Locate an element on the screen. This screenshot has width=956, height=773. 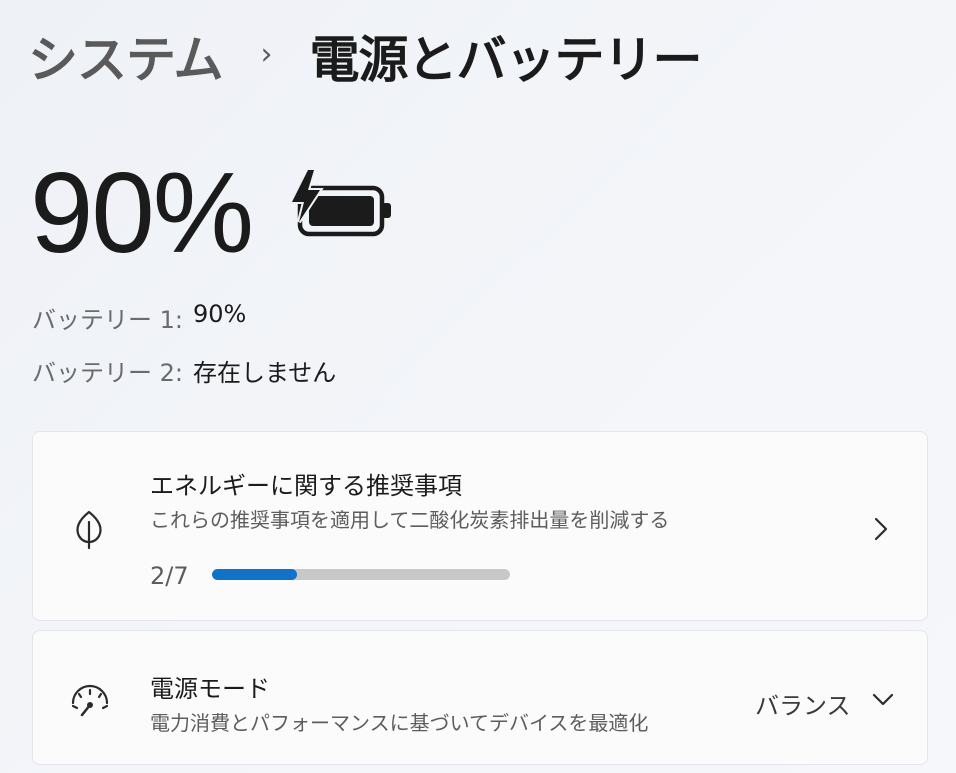
battery-percentage: 90% is located at coordinates (142, 213).